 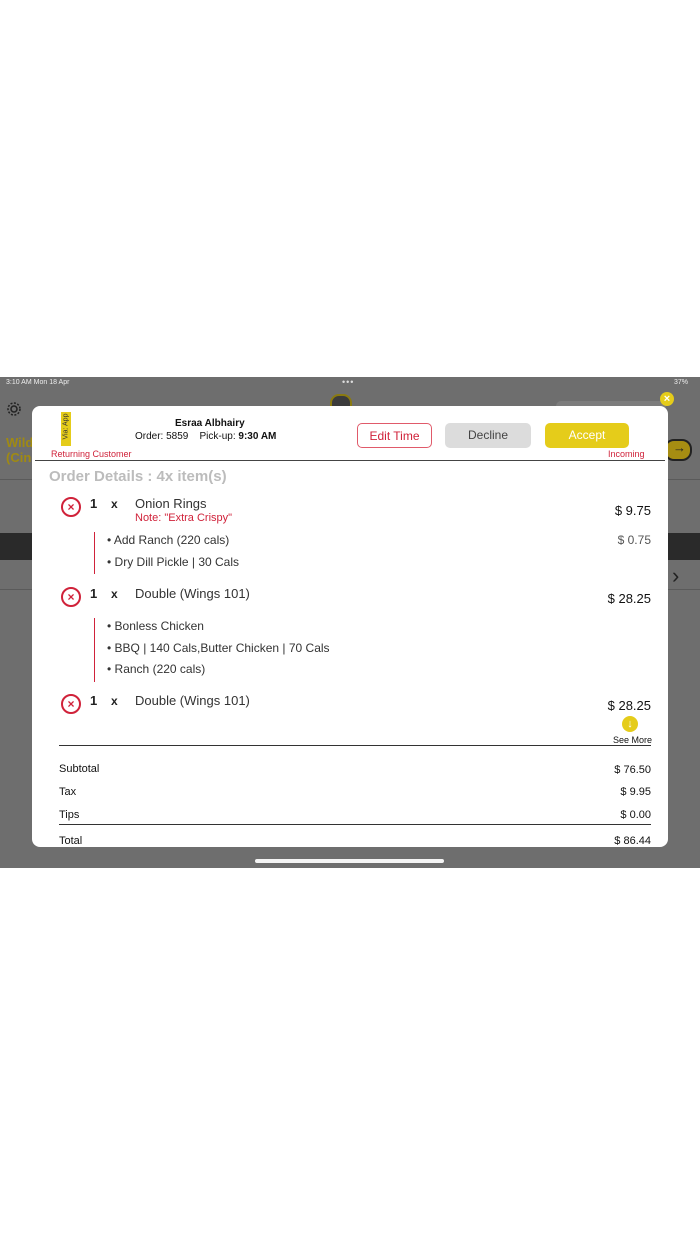 I want to click on home-indicator, so click(x=349, y=861).